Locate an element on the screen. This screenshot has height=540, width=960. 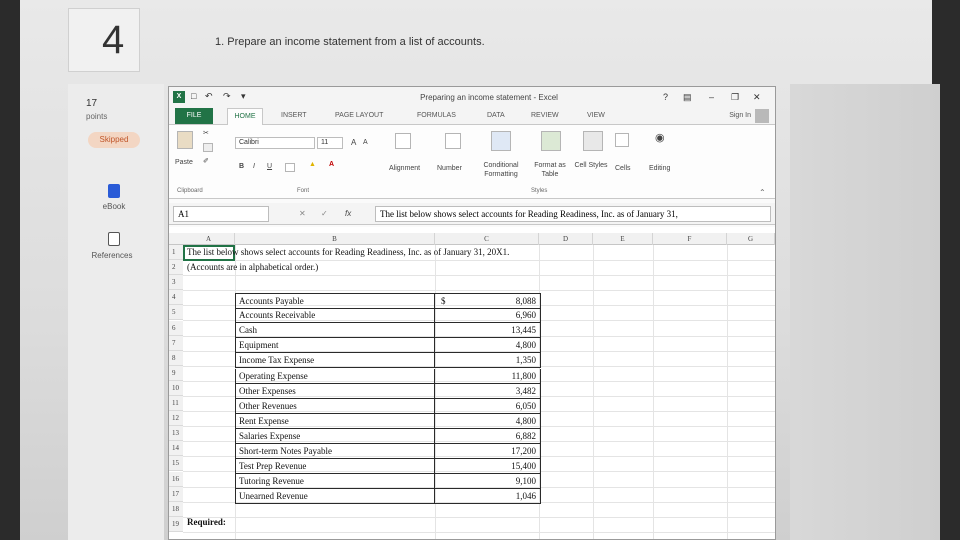
enter-icon: ✓ is located at coordinates (324, 213).